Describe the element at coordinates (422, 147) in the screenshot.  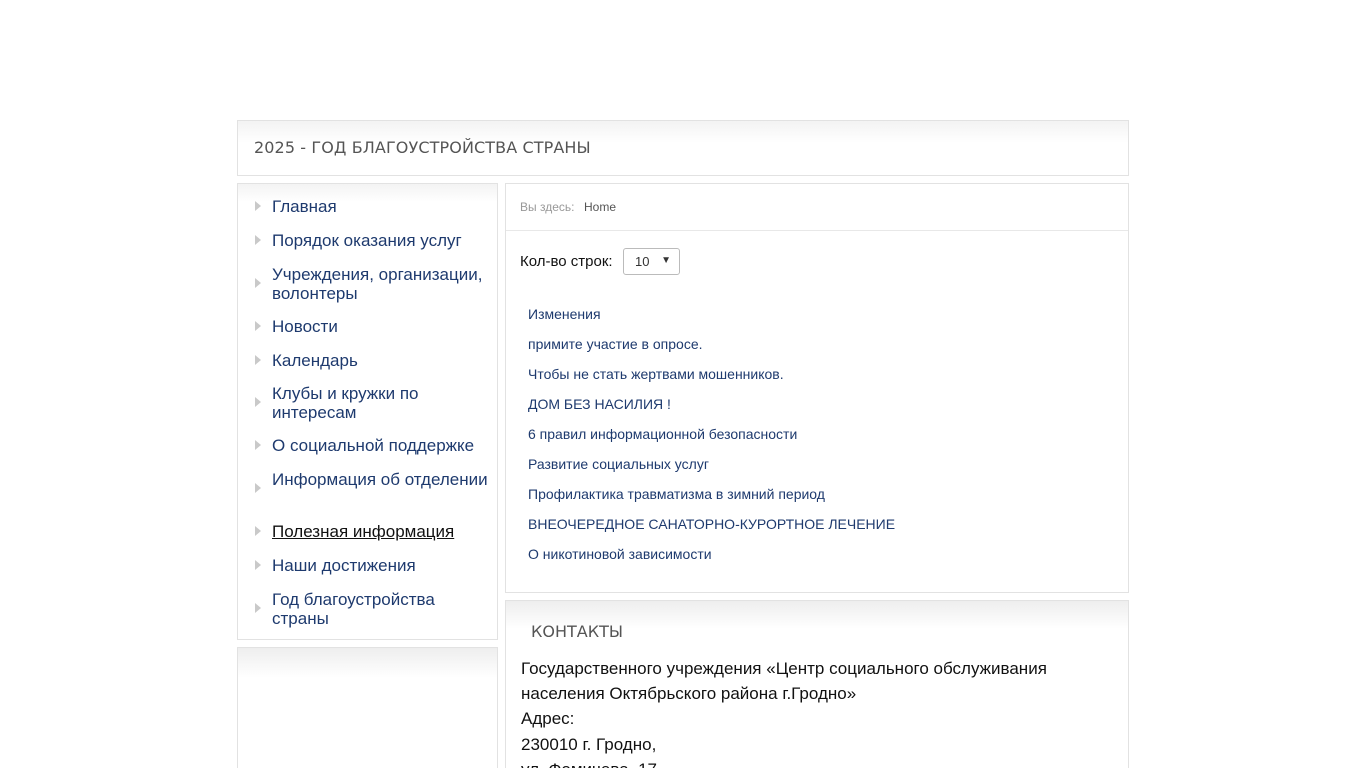
I see `banner-title: 2025 - ГОД БЛАГОУСТРОЙСТВА СТРАНЫ` at that location.